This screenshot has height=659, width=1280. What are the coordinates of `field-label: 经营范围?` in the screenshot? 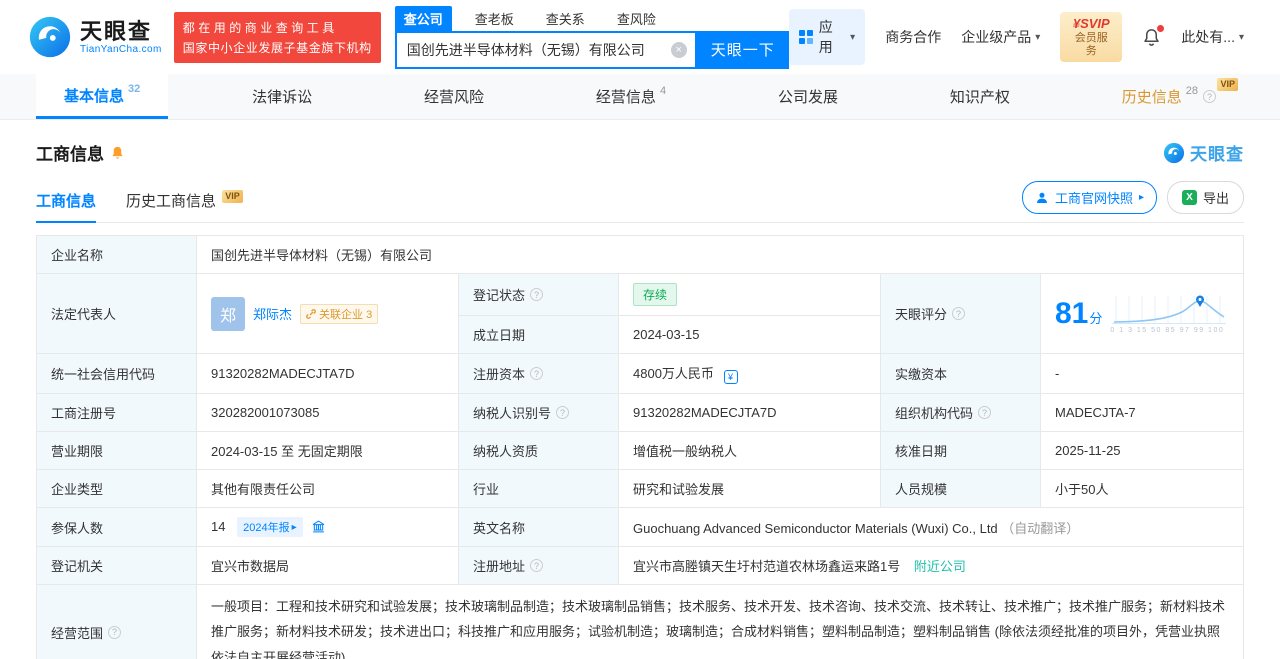 It's located at (116, 621).